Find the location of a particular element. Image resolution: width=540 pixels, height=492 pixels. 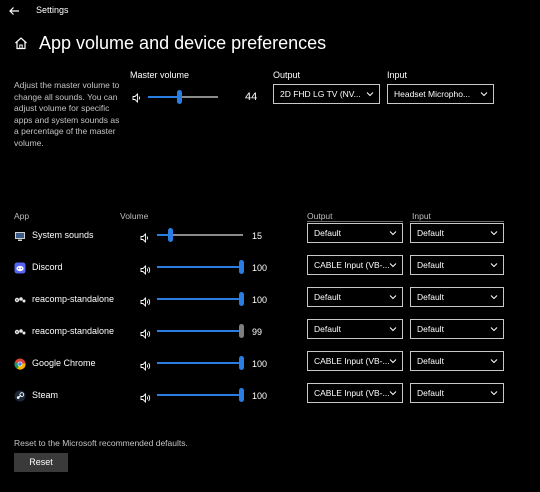

discord-icon is located at coordinates (20, 267).